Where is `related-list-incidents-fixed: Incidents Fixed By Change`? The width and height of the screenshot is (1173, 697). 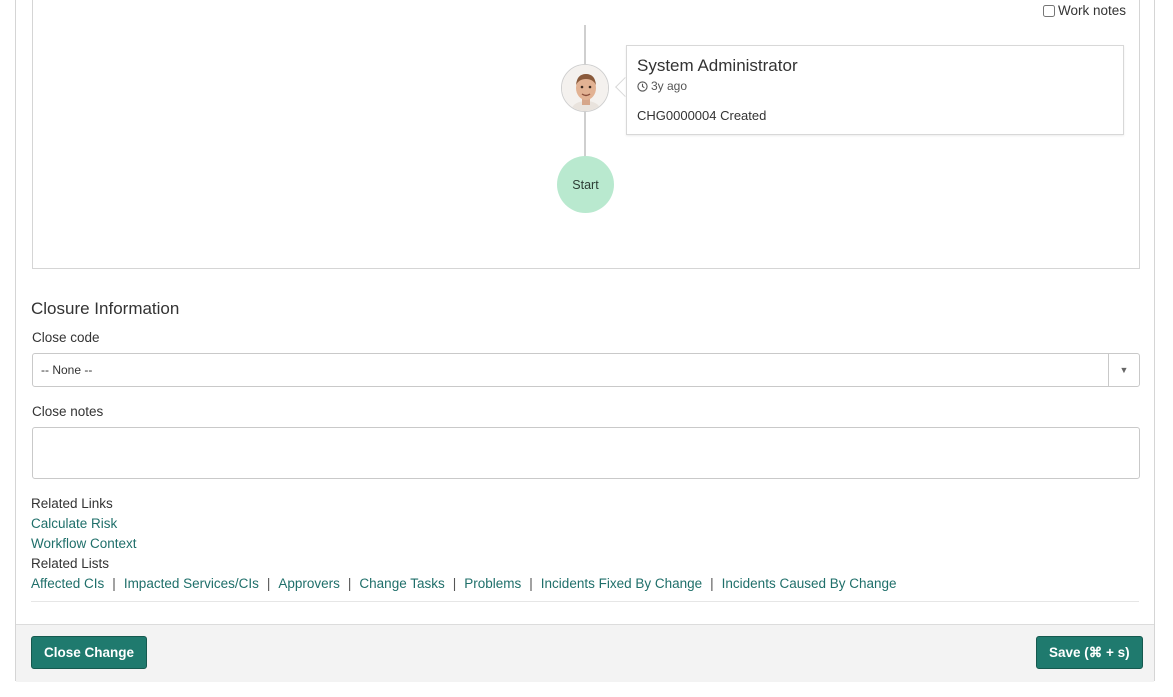 related-list-incidents-fixed: Incidents Fixed By Change is located at coordinates (621, 583).